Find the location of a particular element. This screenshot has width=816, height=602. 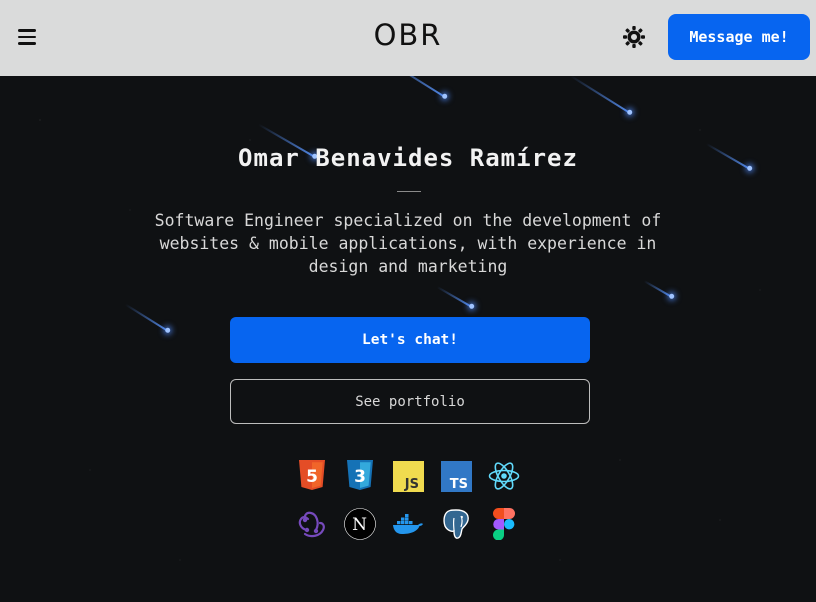

redux-icon is located at coordinates (312, 524).